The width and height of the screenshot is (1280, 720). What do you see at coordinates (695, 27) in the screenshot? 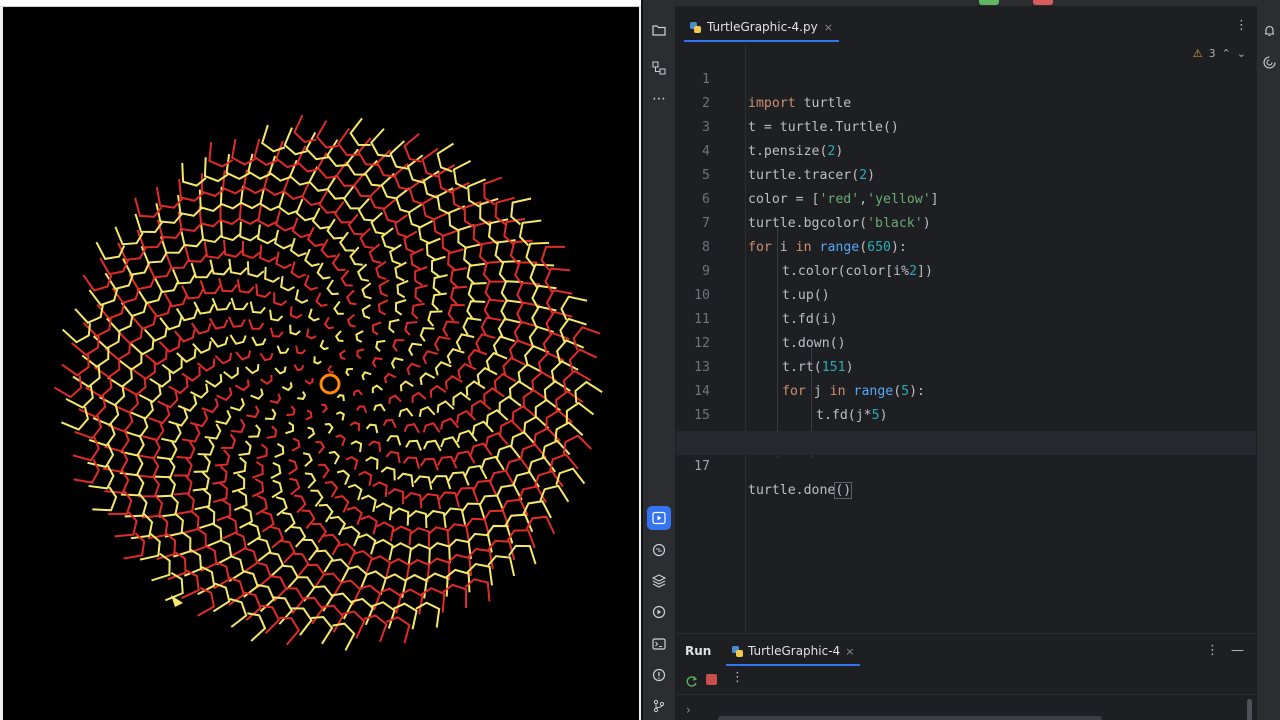
I see `python-file-icon` at bounding box center [695, 27].